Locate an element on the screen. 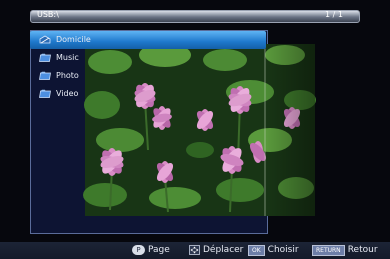 The image size is (390, 259). folder-item-music: Music is located at coordinates (148, 58).